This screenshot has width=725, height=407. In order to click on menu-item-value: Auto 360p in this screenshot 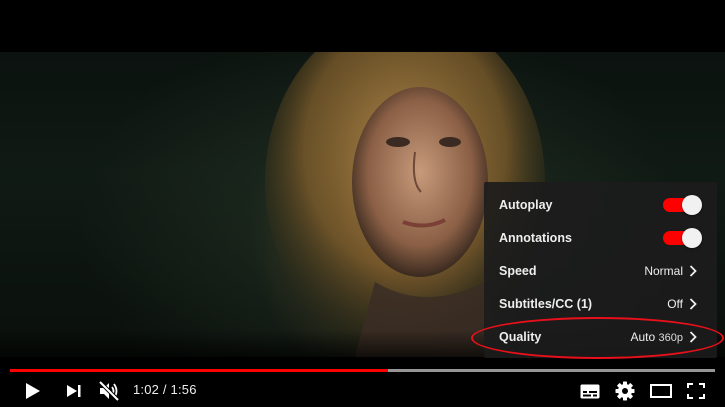, I will do `click(656, 337)`.